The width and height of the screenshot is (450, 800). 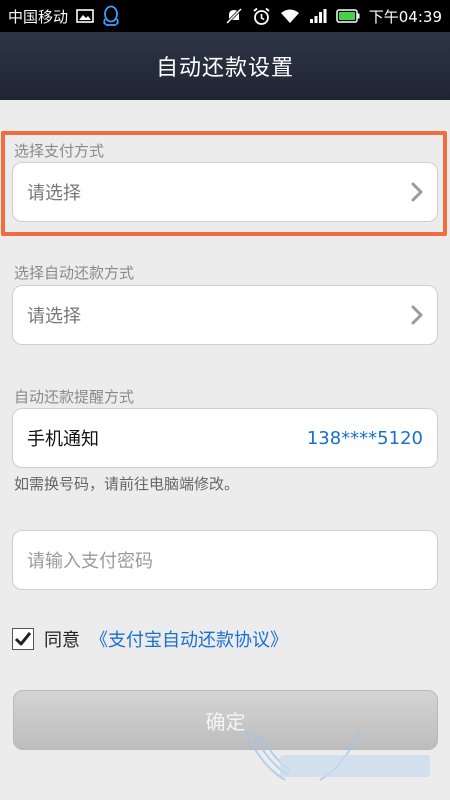 I want to click on reminder-method: 手机通知, so click(x=63, y=439).